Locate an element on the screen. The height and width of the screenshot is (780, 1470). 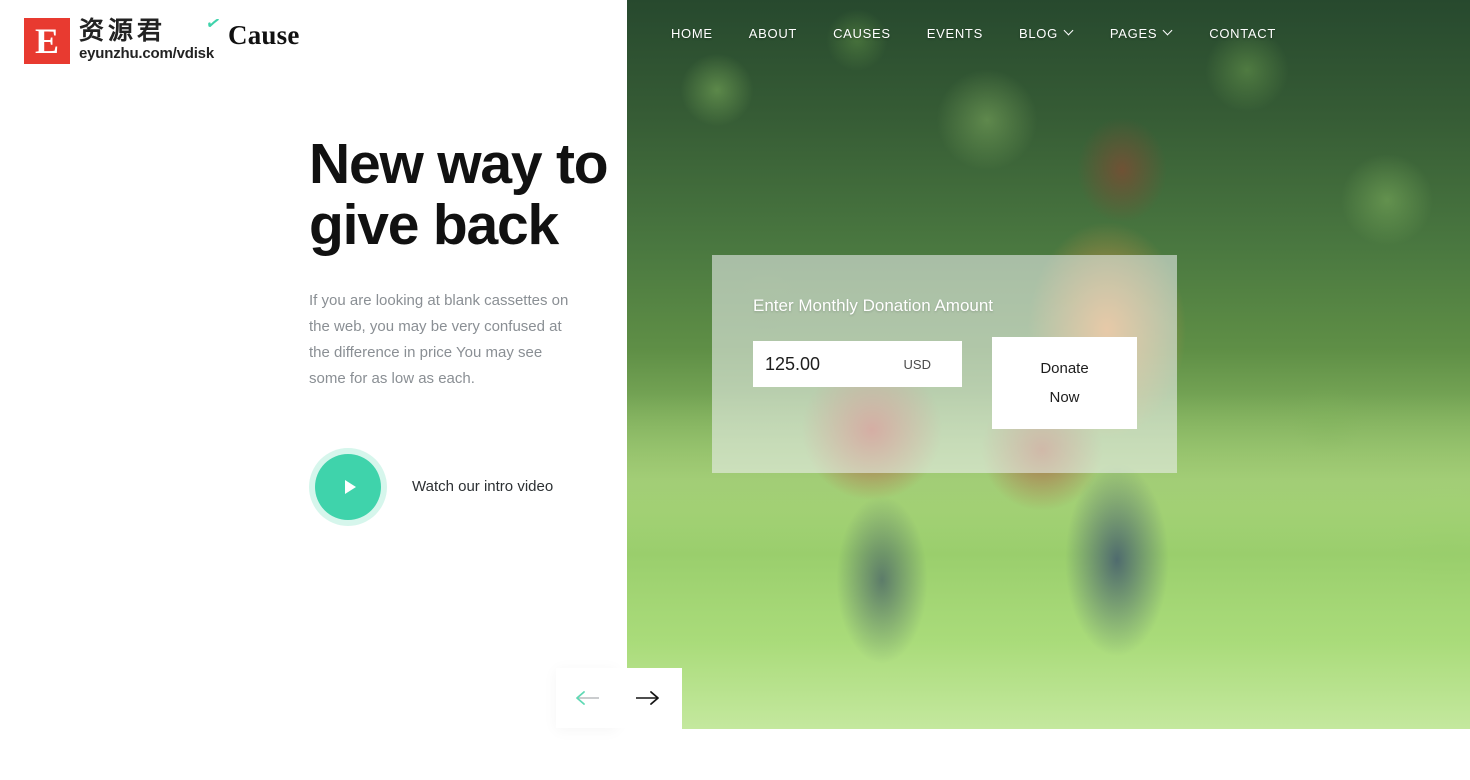
donation-title: Enter Monthly Donation Amount is located at coordinates (873, 305).